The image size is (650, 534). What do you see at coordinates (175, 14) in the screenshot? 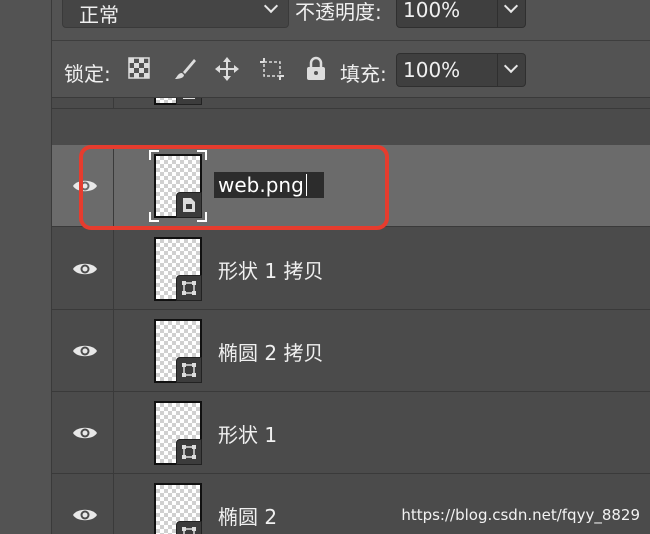
I see `blend-mode-select: 正常` at bounding box center [175, 14].